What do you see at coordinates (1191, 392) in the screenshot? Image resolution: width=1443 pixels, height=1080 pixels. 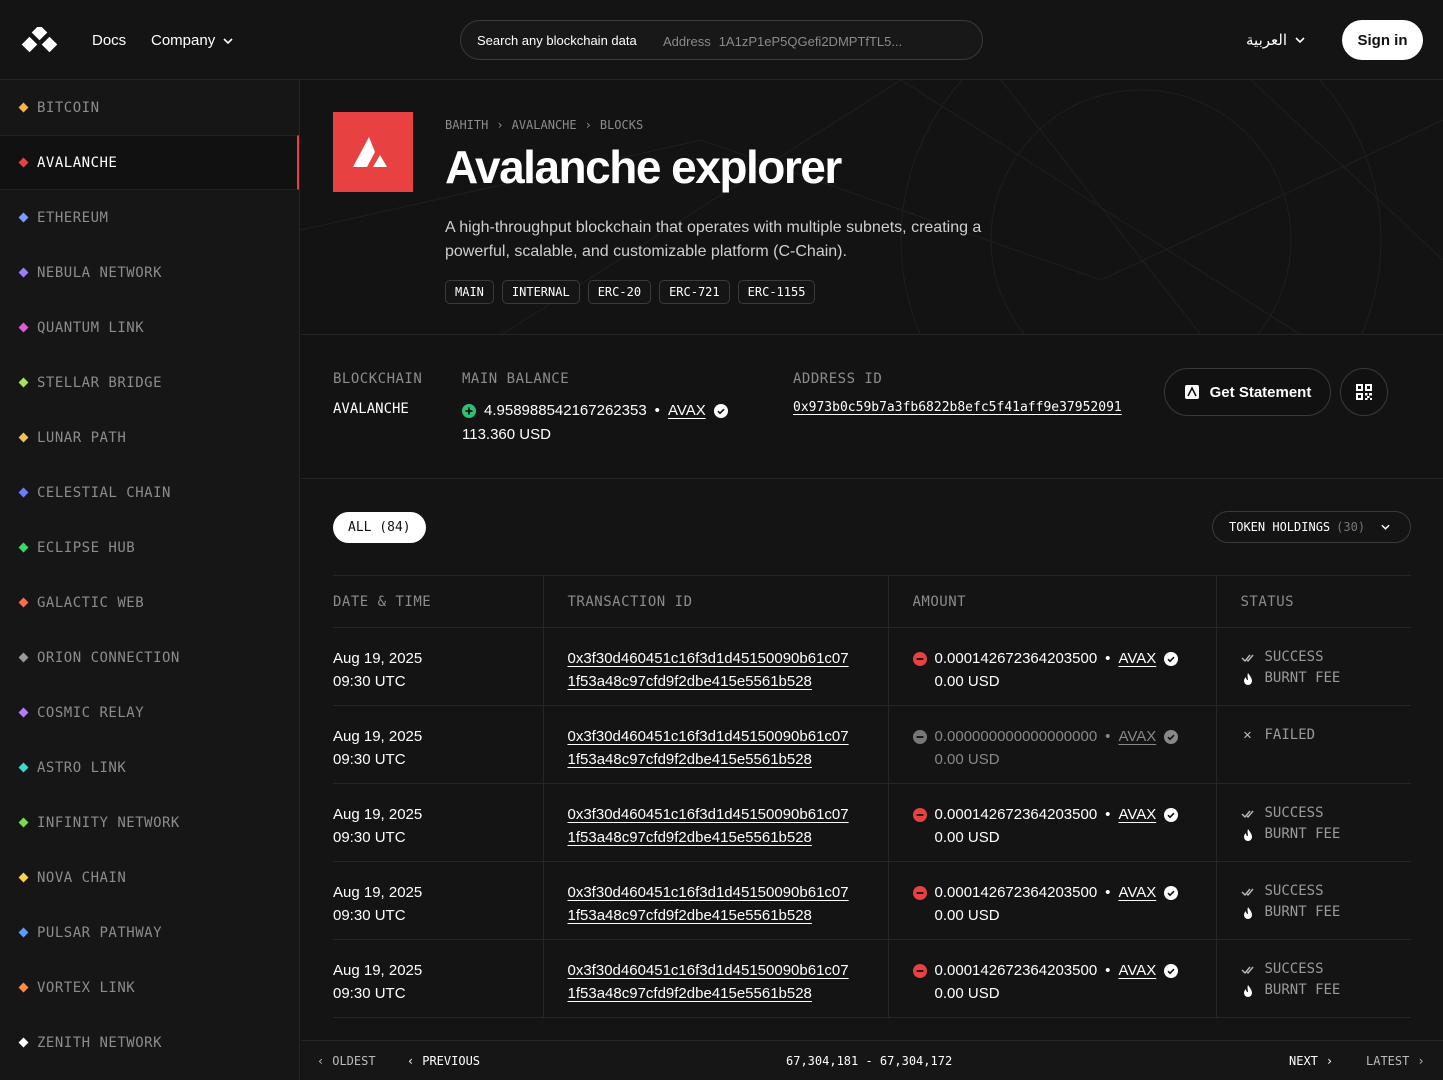 I see `pdf-icon` at bounding box center [1191, 392].